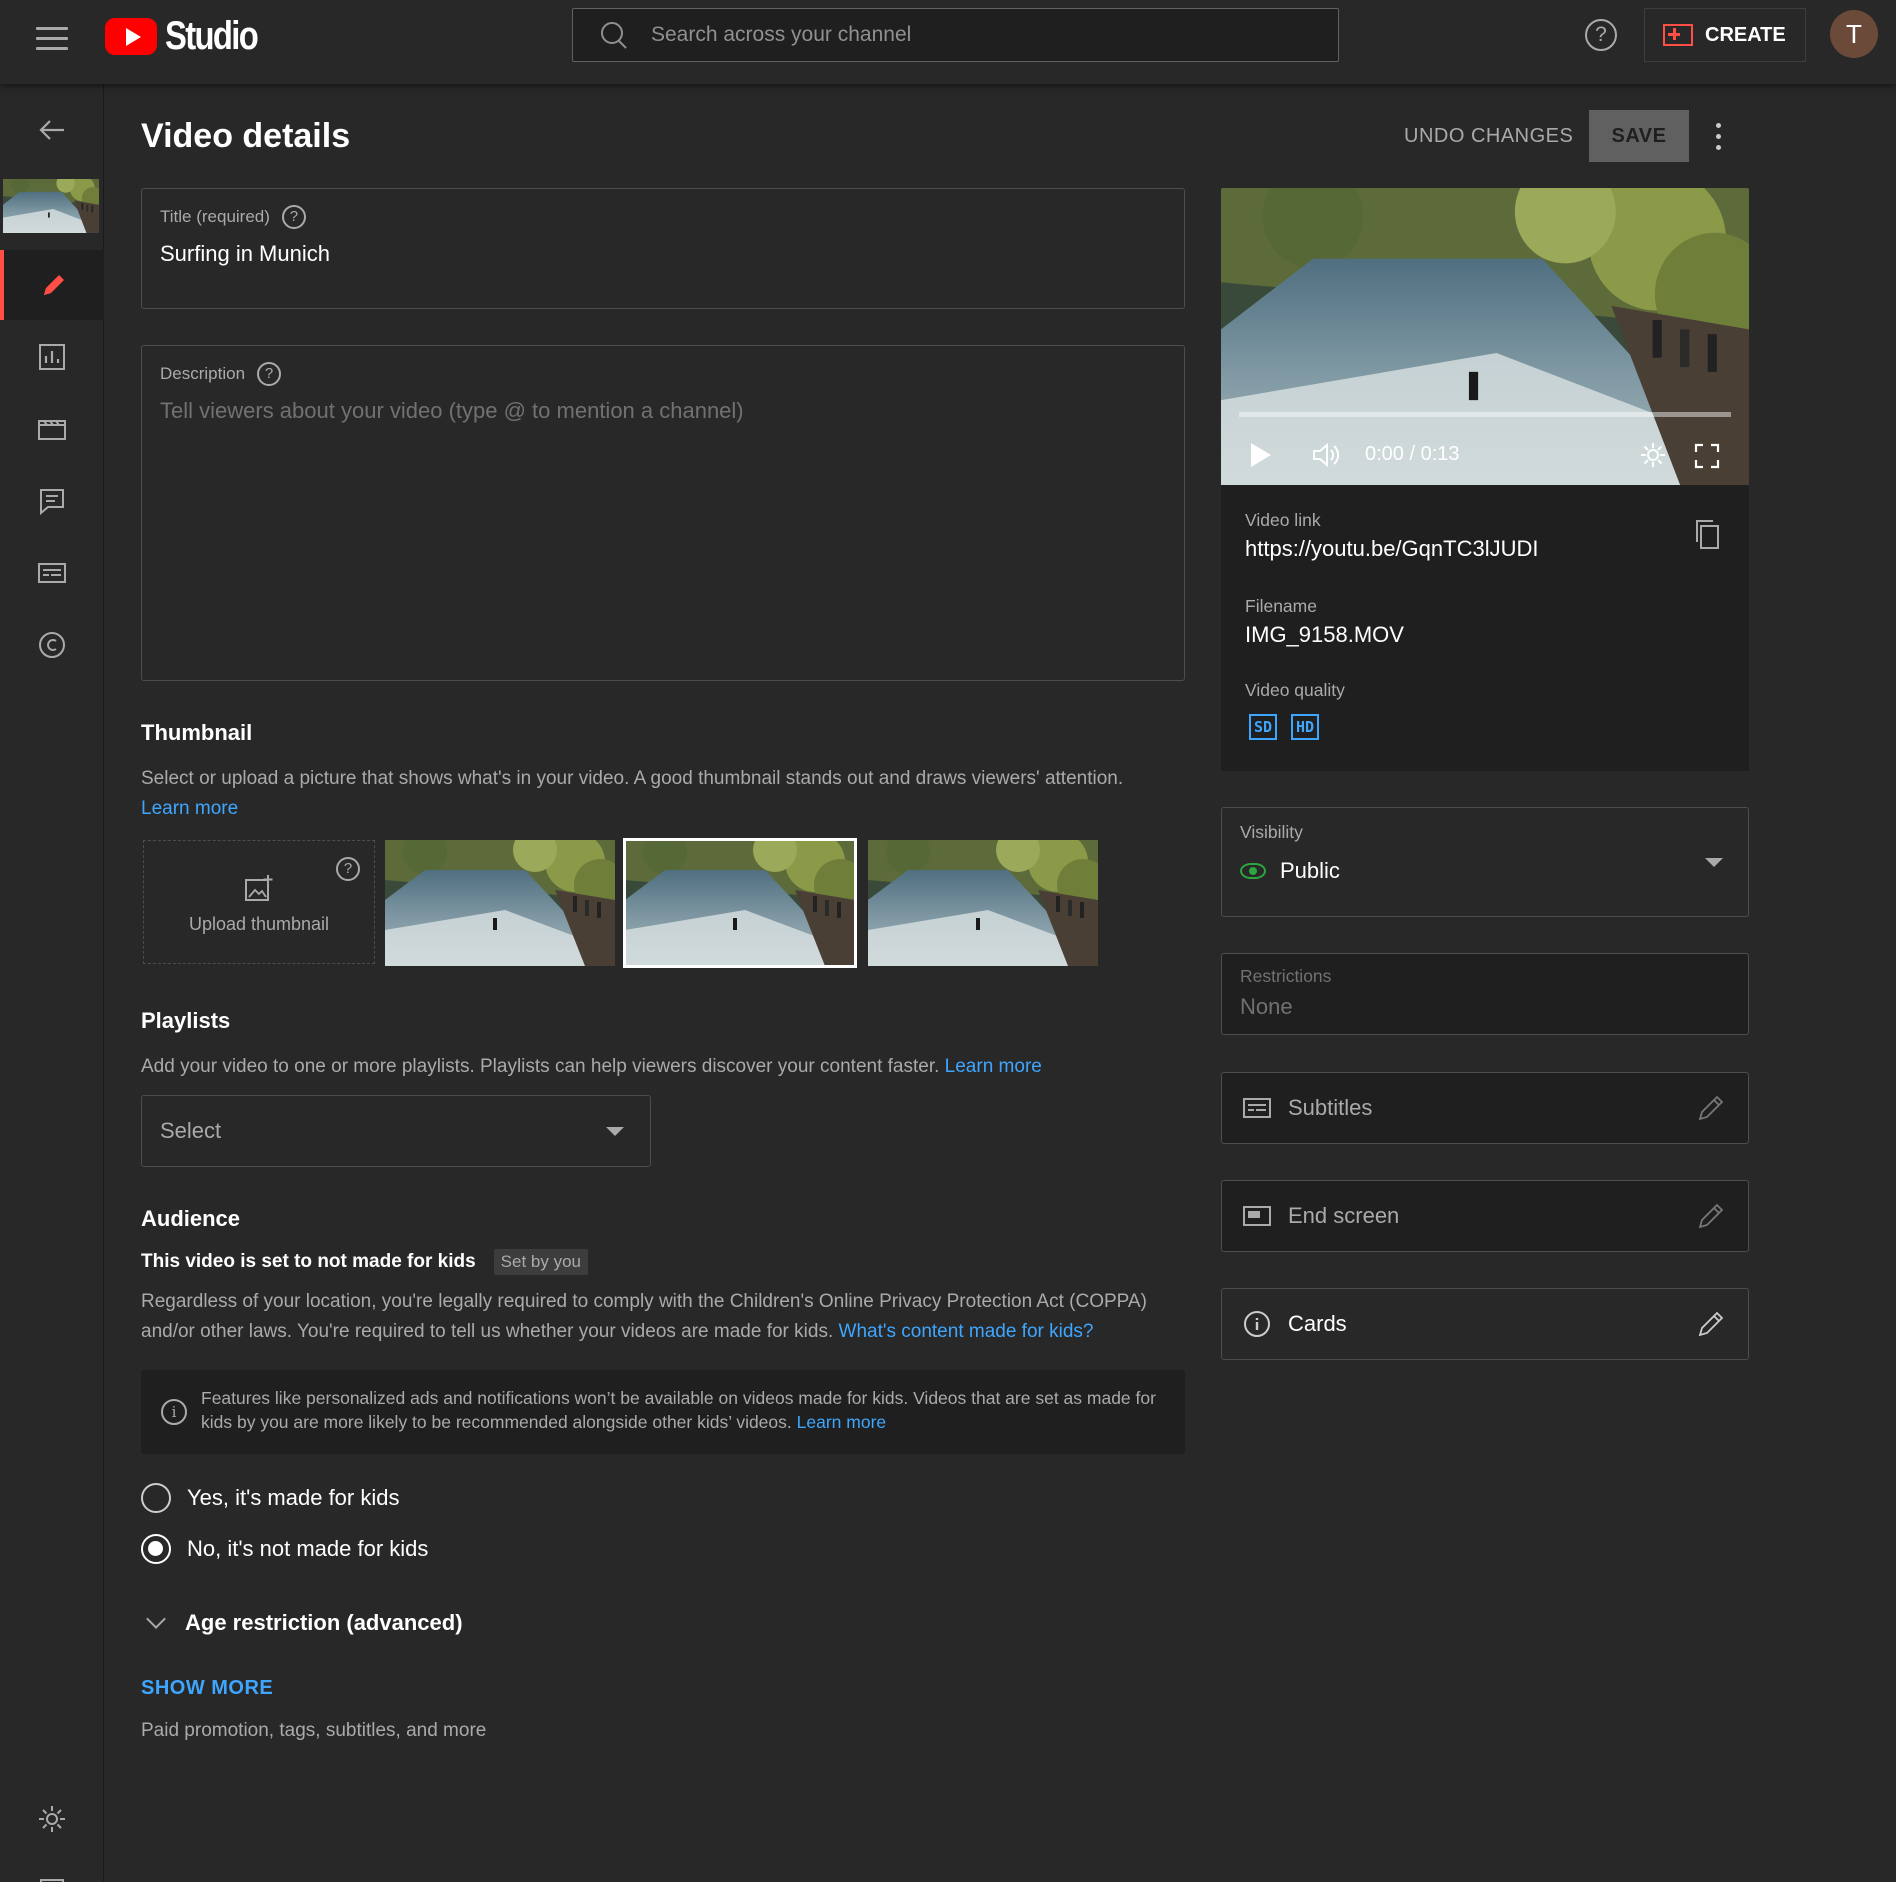 Image resolution: width=1896 pixels, height=1882 pixels. I want to click on left-sidebar, so click(52, 983).